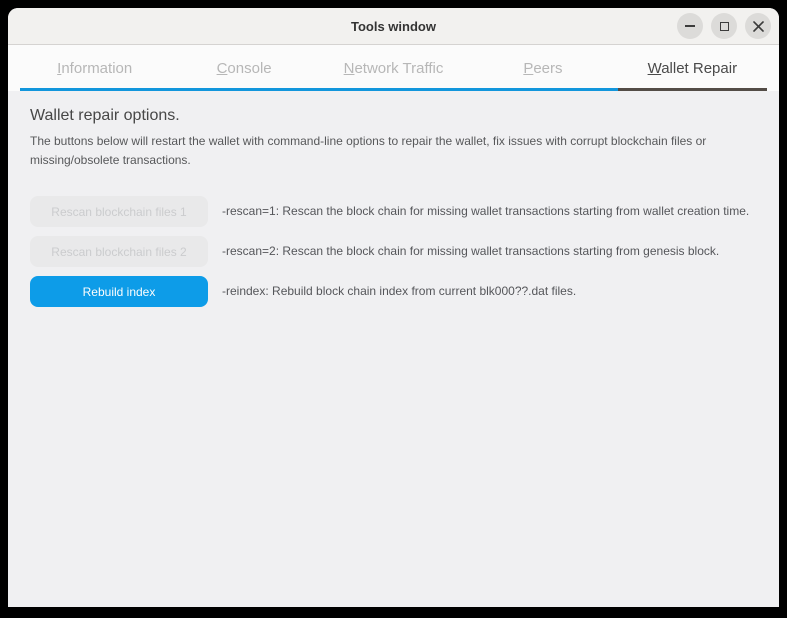  I want to click on tab-information: Information, so click(95, 68).